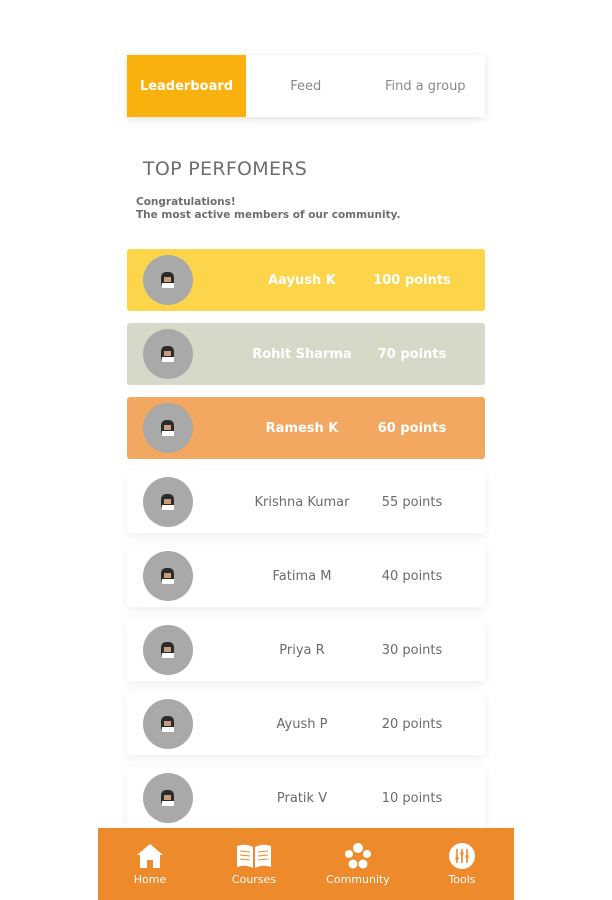  I want to click on nav-home: Home, so click(150, 864).